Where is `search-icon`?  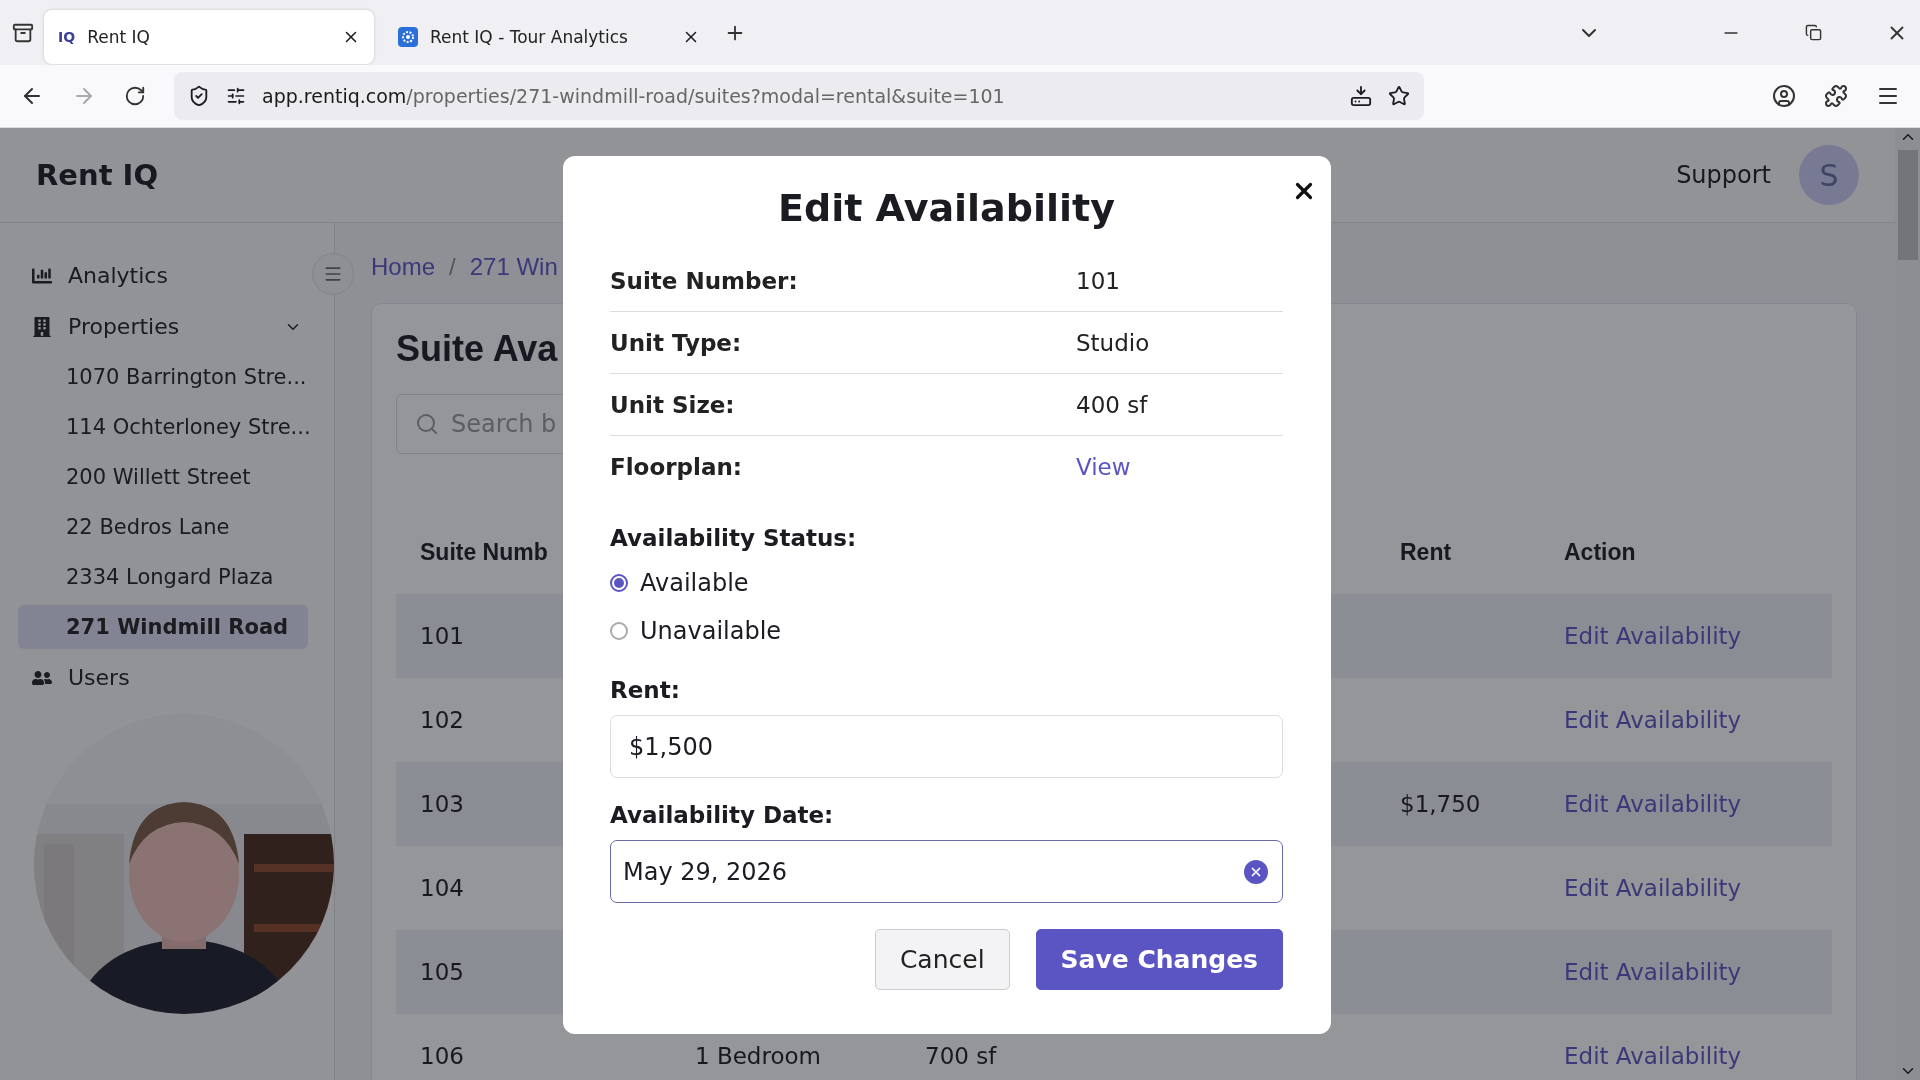
search-icon is located at coordinates (427, 424).